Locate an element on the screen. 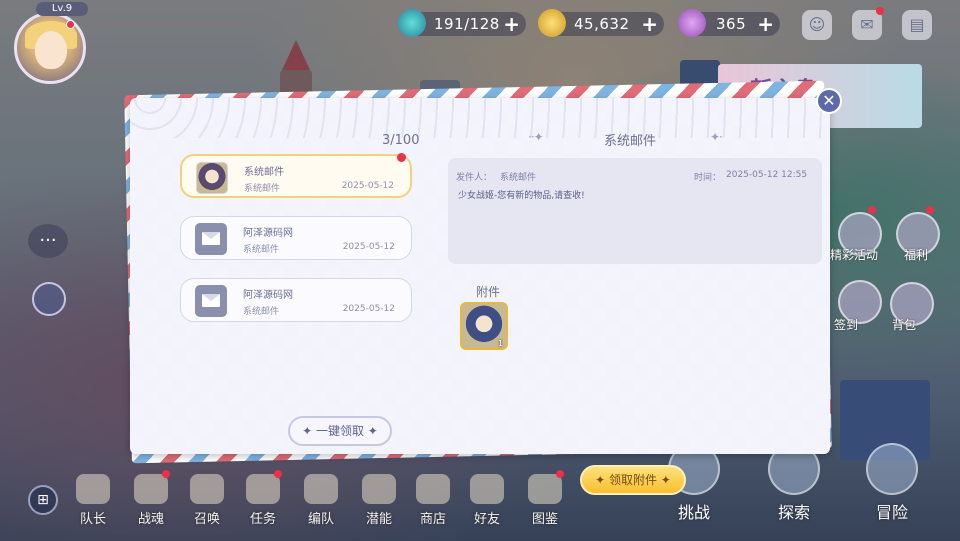  settings-icon: ▤ is located at coordinates (917, 25).